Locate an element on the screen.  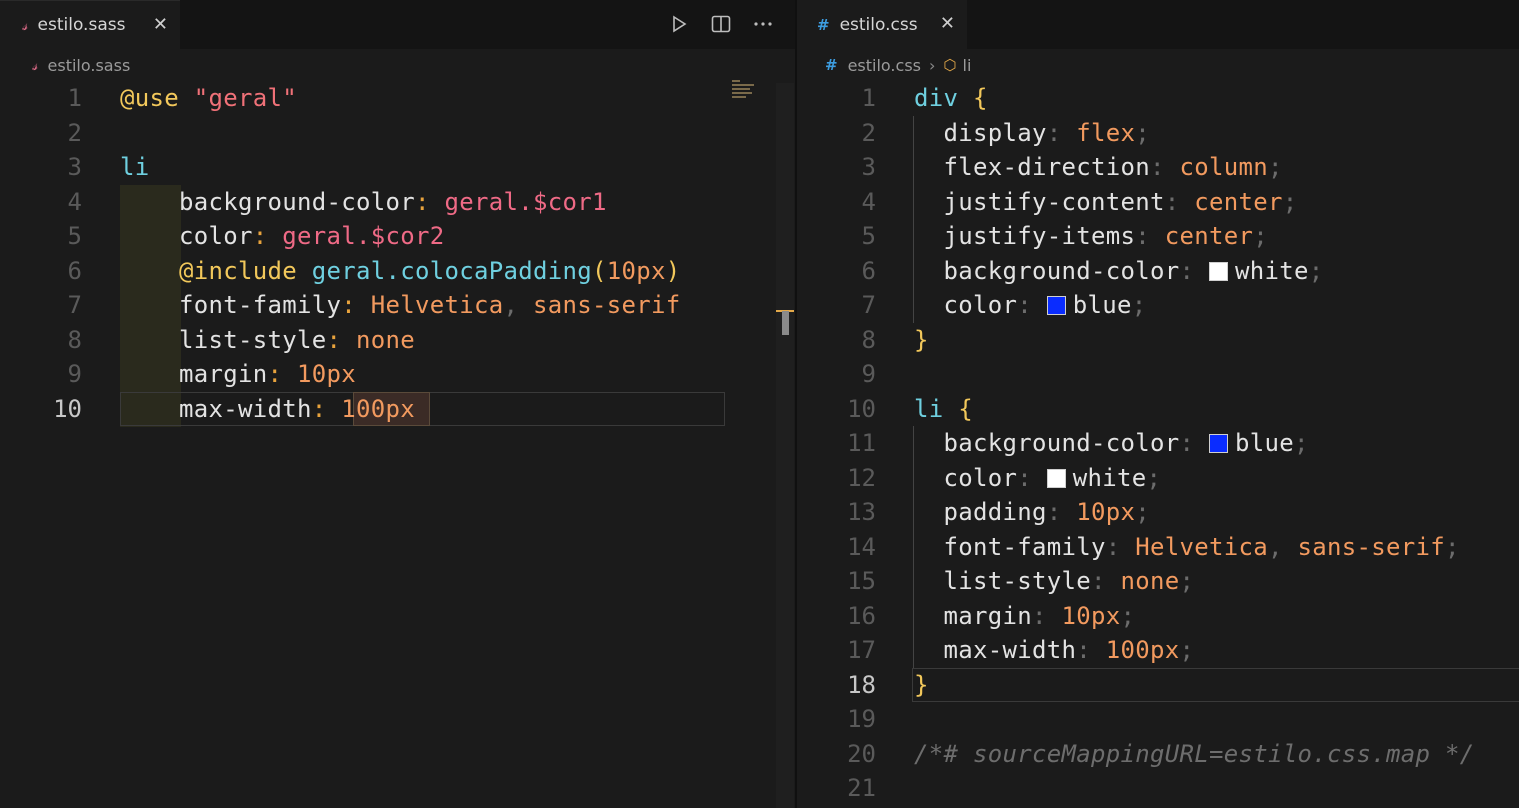
code-line: 11 background-color: blue; is located at coordinates (1158, 443).